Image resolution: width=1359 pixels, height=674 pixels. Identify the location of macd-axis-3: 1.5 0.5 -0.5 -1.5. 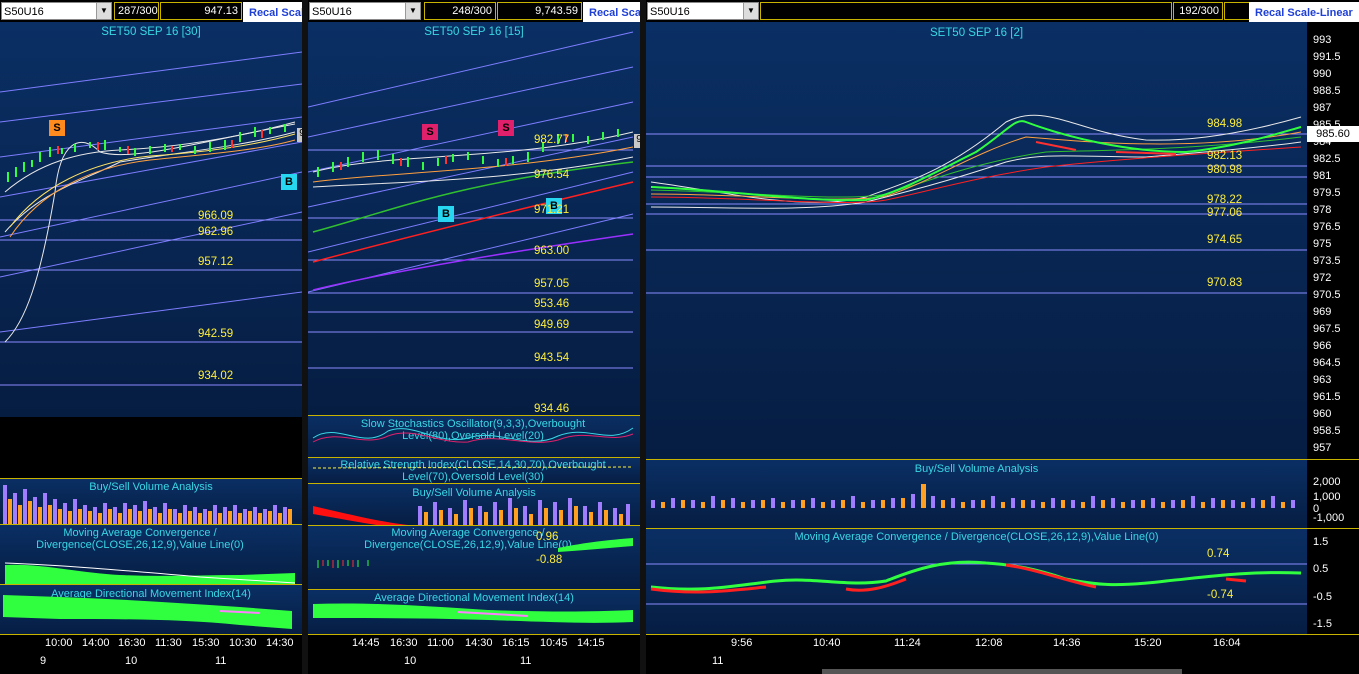
(1333, 581).